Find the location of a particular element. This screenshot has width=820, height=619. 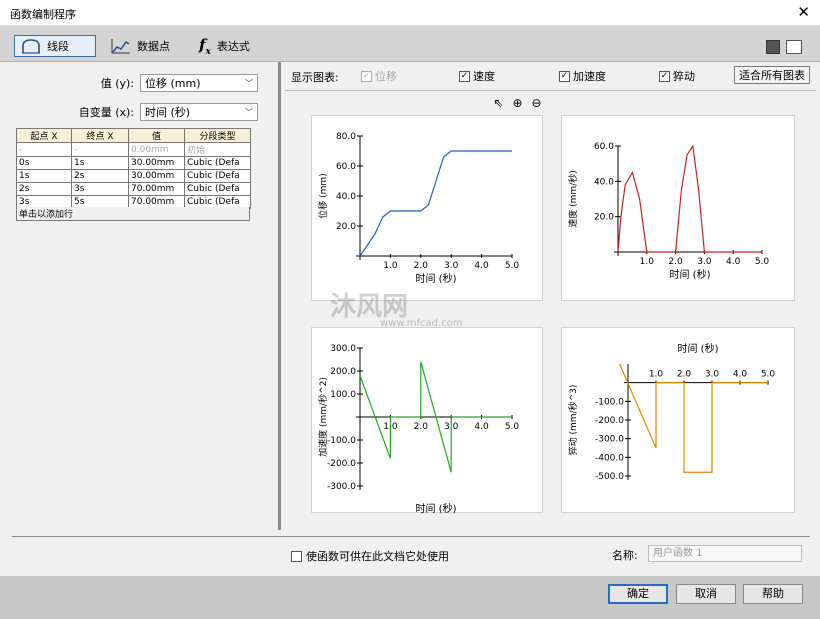

value-select-text: 位移 (mm) is located at coordinates (173, 83).